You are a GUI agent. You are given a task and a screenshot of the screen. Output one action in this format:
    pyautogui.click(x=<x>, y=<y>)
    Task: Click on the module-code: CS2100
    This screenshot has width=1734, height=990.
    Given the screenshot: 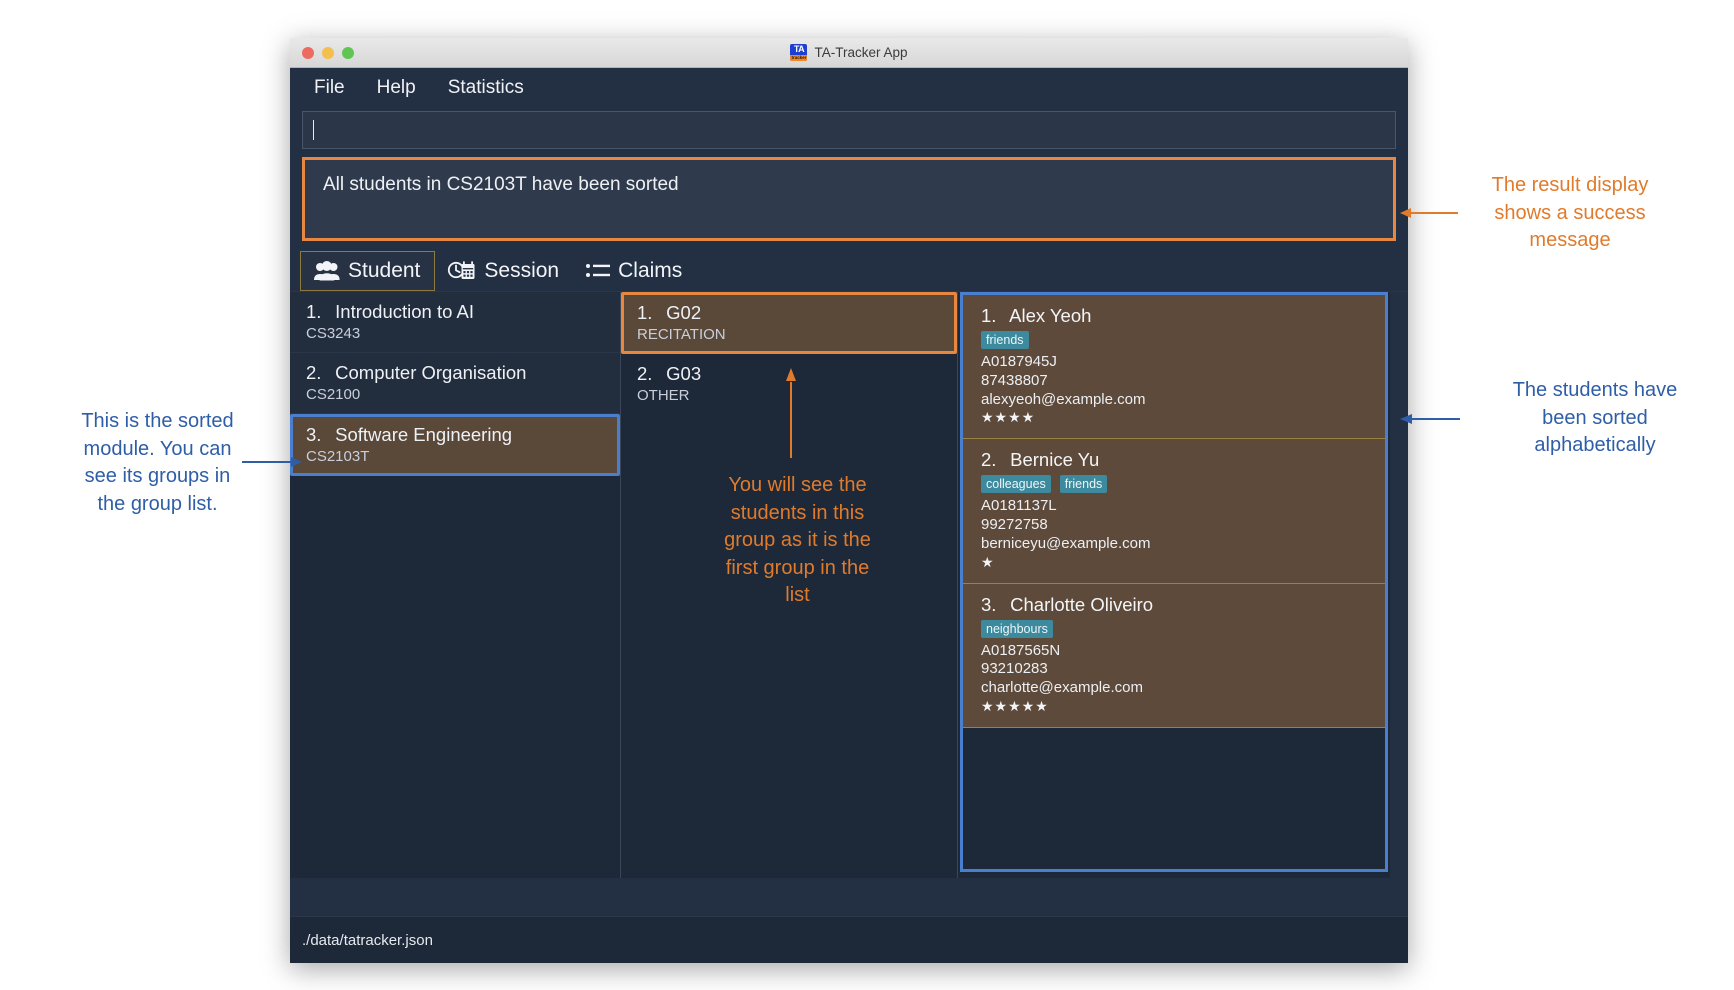 What is the action you would take?
    pyautogui.click(x=333, y=394)
    